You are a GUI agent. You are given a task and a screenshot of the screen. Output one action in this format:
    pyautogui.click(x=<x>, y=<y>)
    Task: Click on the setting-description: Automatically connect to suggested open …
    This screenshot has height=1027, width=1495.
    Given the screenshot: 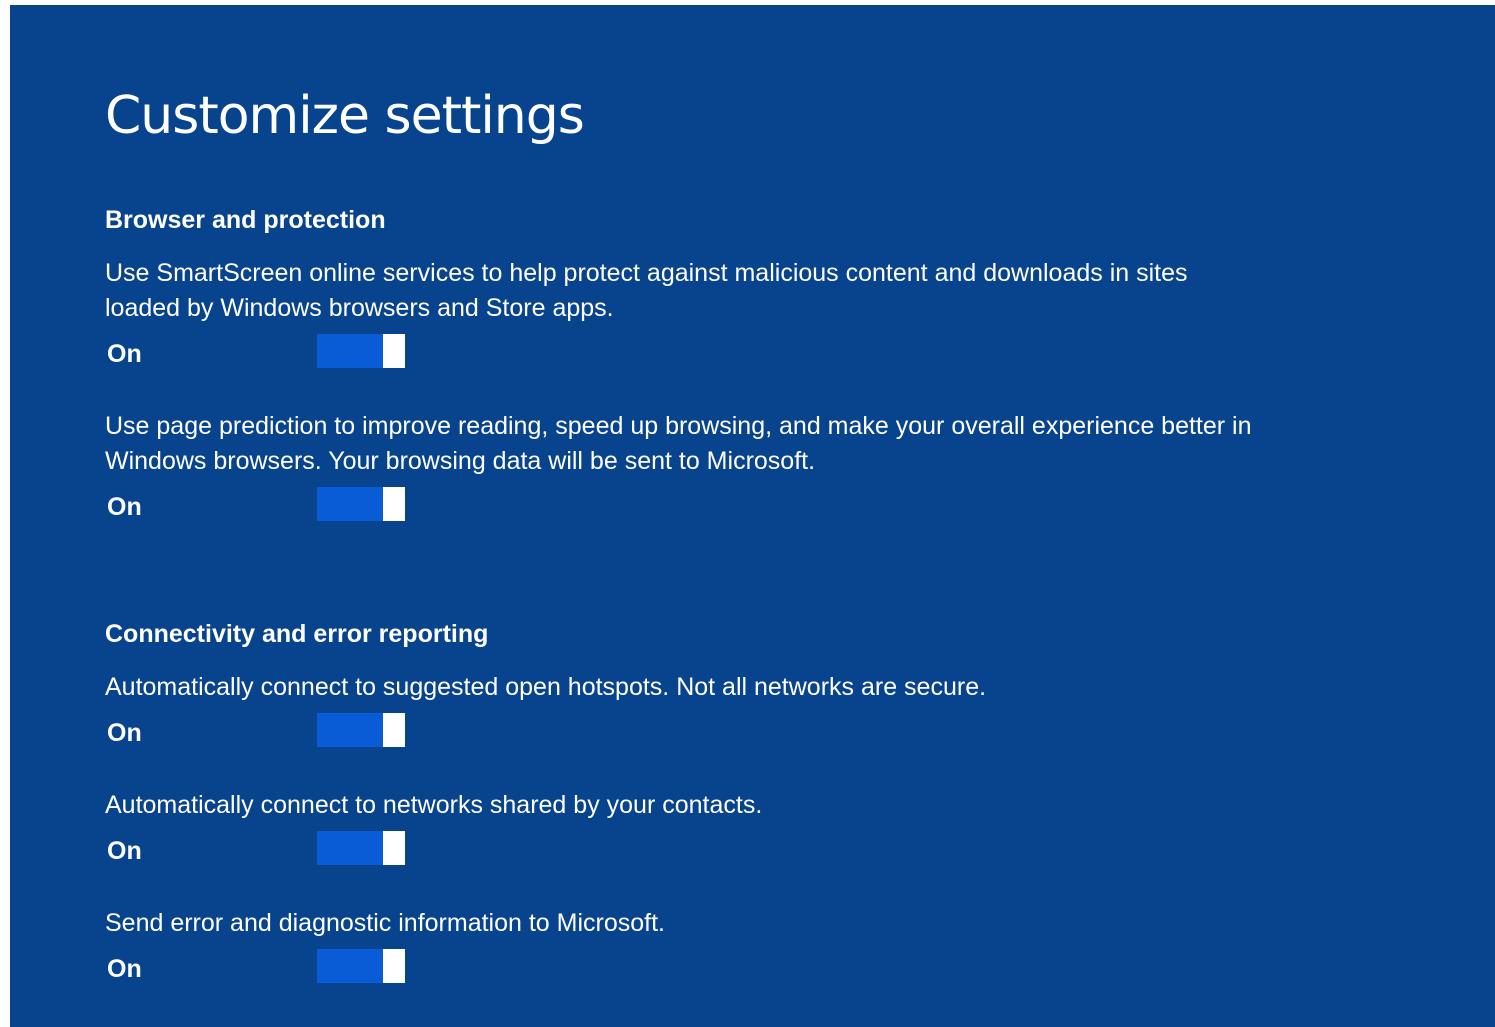 What is the action you would take?
    pyautogui.click(x=546, y=687)
    